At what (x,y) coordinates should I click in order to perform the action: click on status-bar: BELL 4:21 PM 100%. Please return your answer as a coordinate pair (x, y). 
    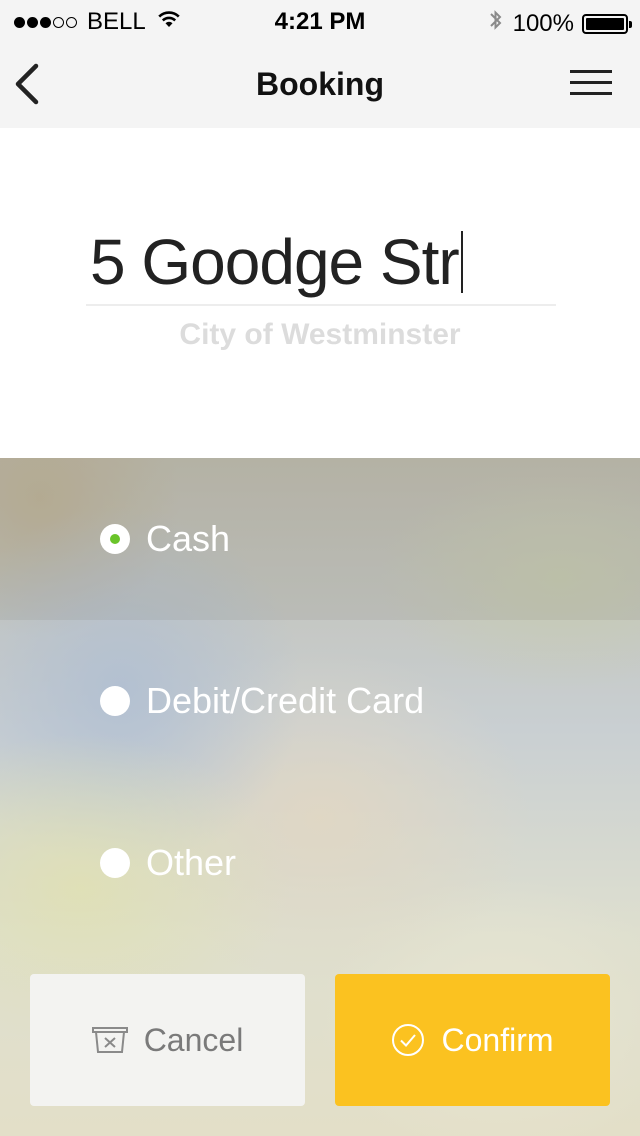
    Looking at the image, I should click on (320, 21).